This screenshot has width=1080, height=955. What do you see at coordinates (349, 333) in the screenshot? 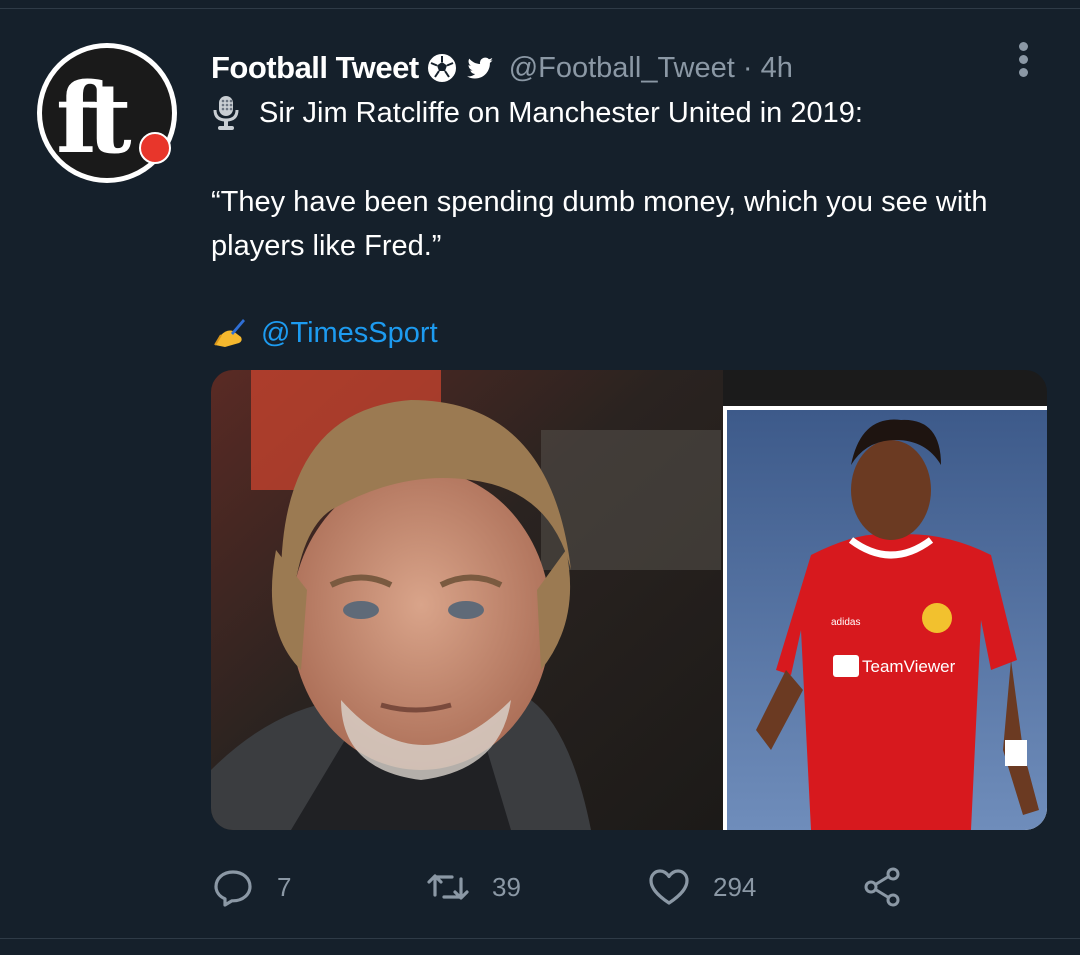
I see `credit-handle-link: @TimesSport` at bounding box center [349, 333].